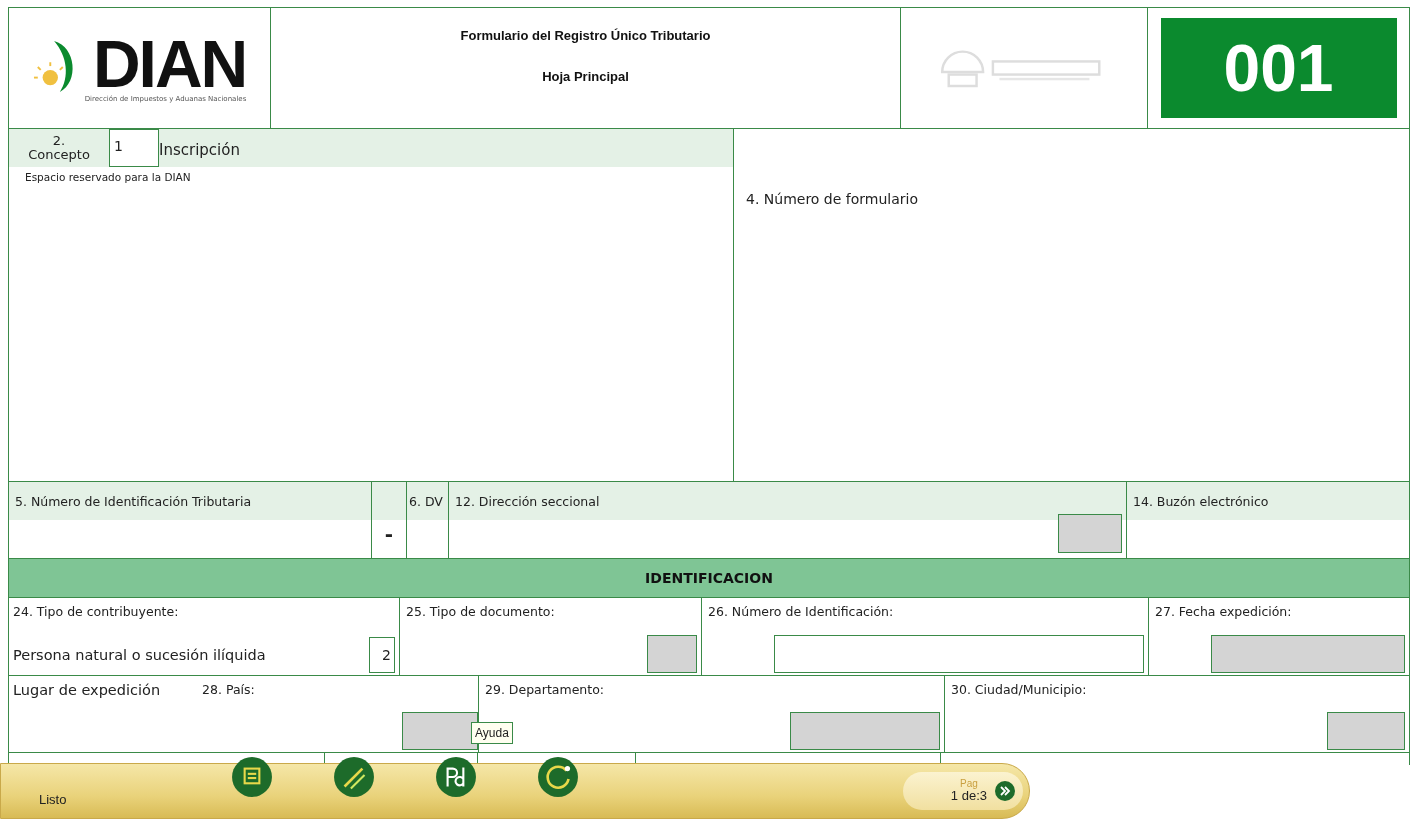 This screenshot has height=821, width=1415. What do you see at coordinates (1278, 68) in the screenshot?
I see `form-number-badge: 001` at bounding box center [1278, 68].